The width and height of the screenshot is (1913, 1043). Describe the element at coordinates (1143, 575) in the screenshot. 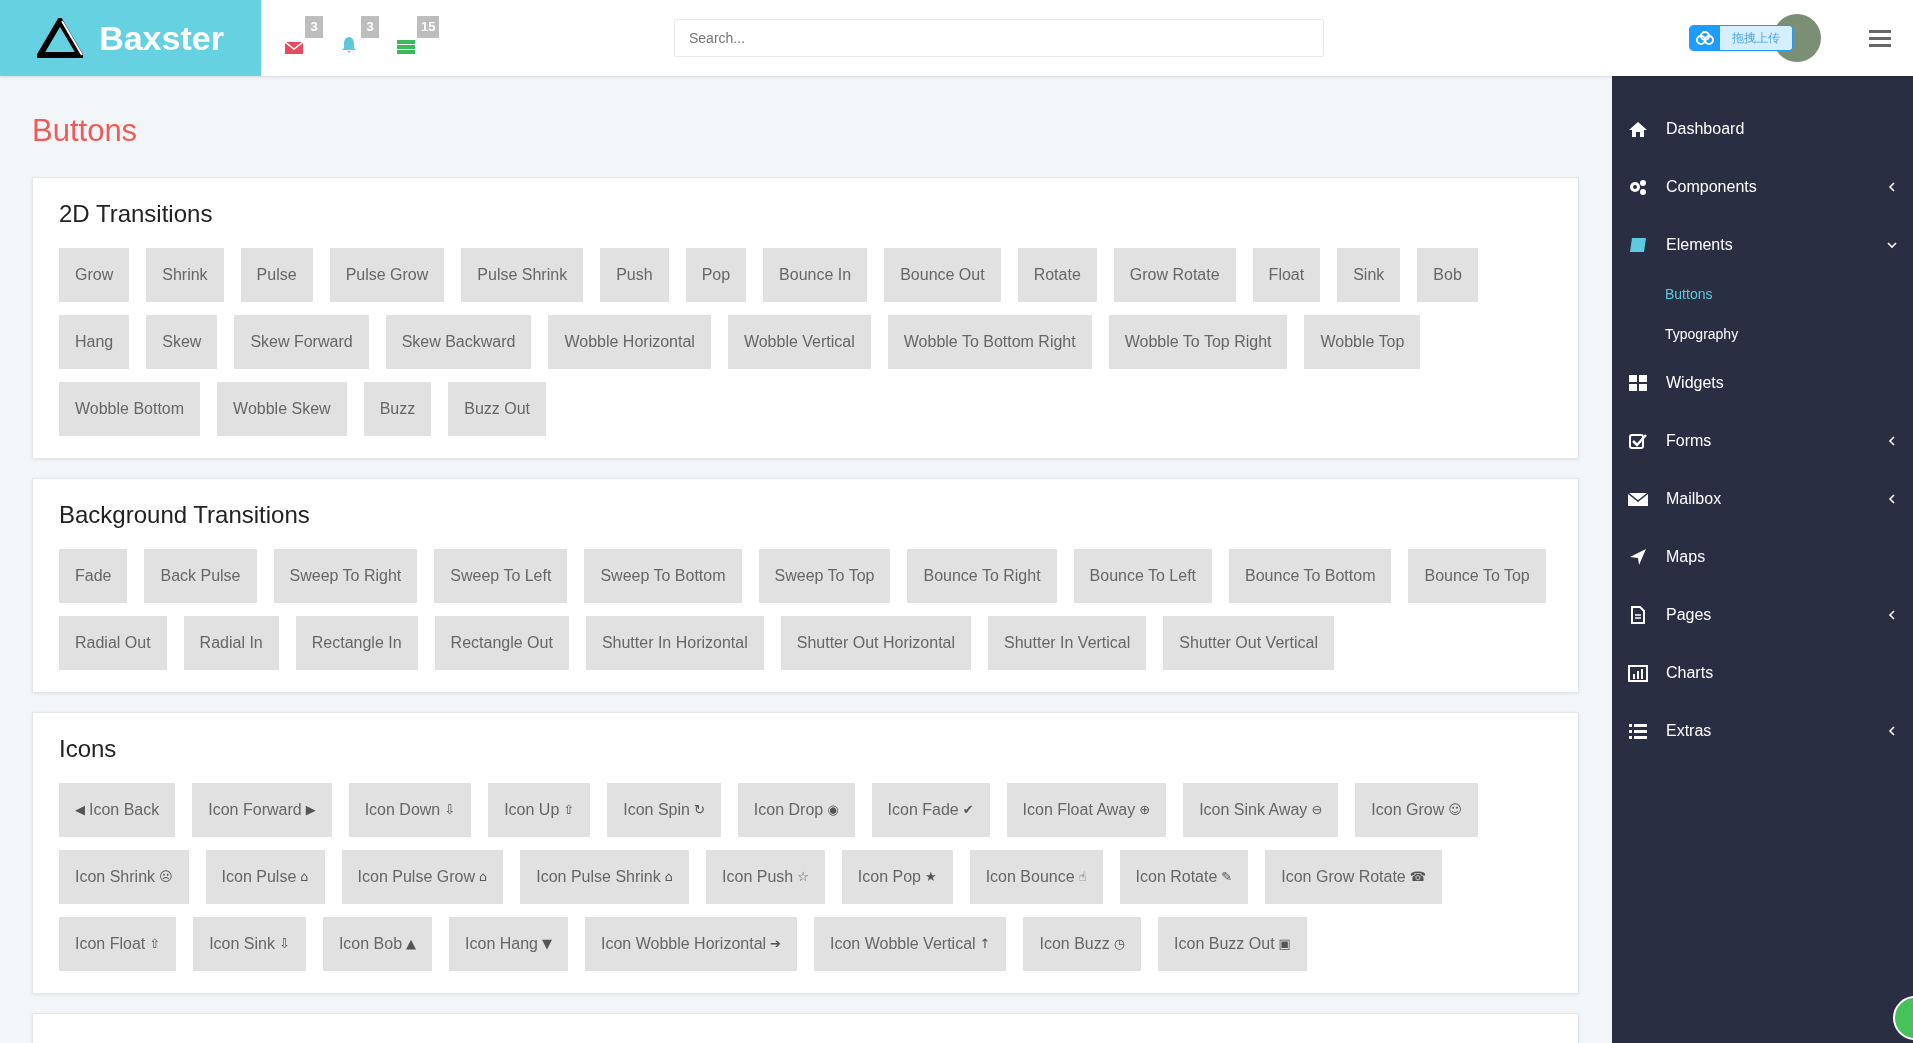

I see `demo-button: Bounce To Left` at that location.